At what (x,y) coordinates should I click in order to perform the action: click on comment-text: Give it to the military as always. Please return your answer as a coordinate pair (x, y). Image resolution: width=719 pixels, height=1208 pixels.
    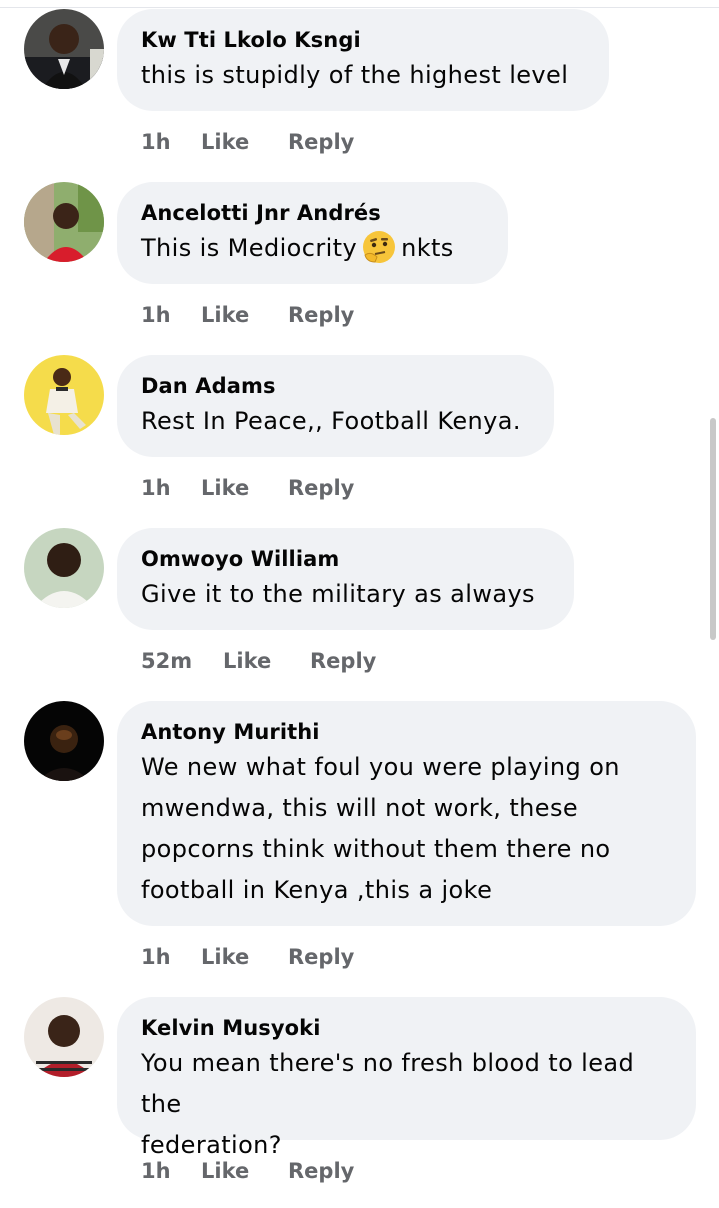
    Looking at the image, I should click on (338, 594).